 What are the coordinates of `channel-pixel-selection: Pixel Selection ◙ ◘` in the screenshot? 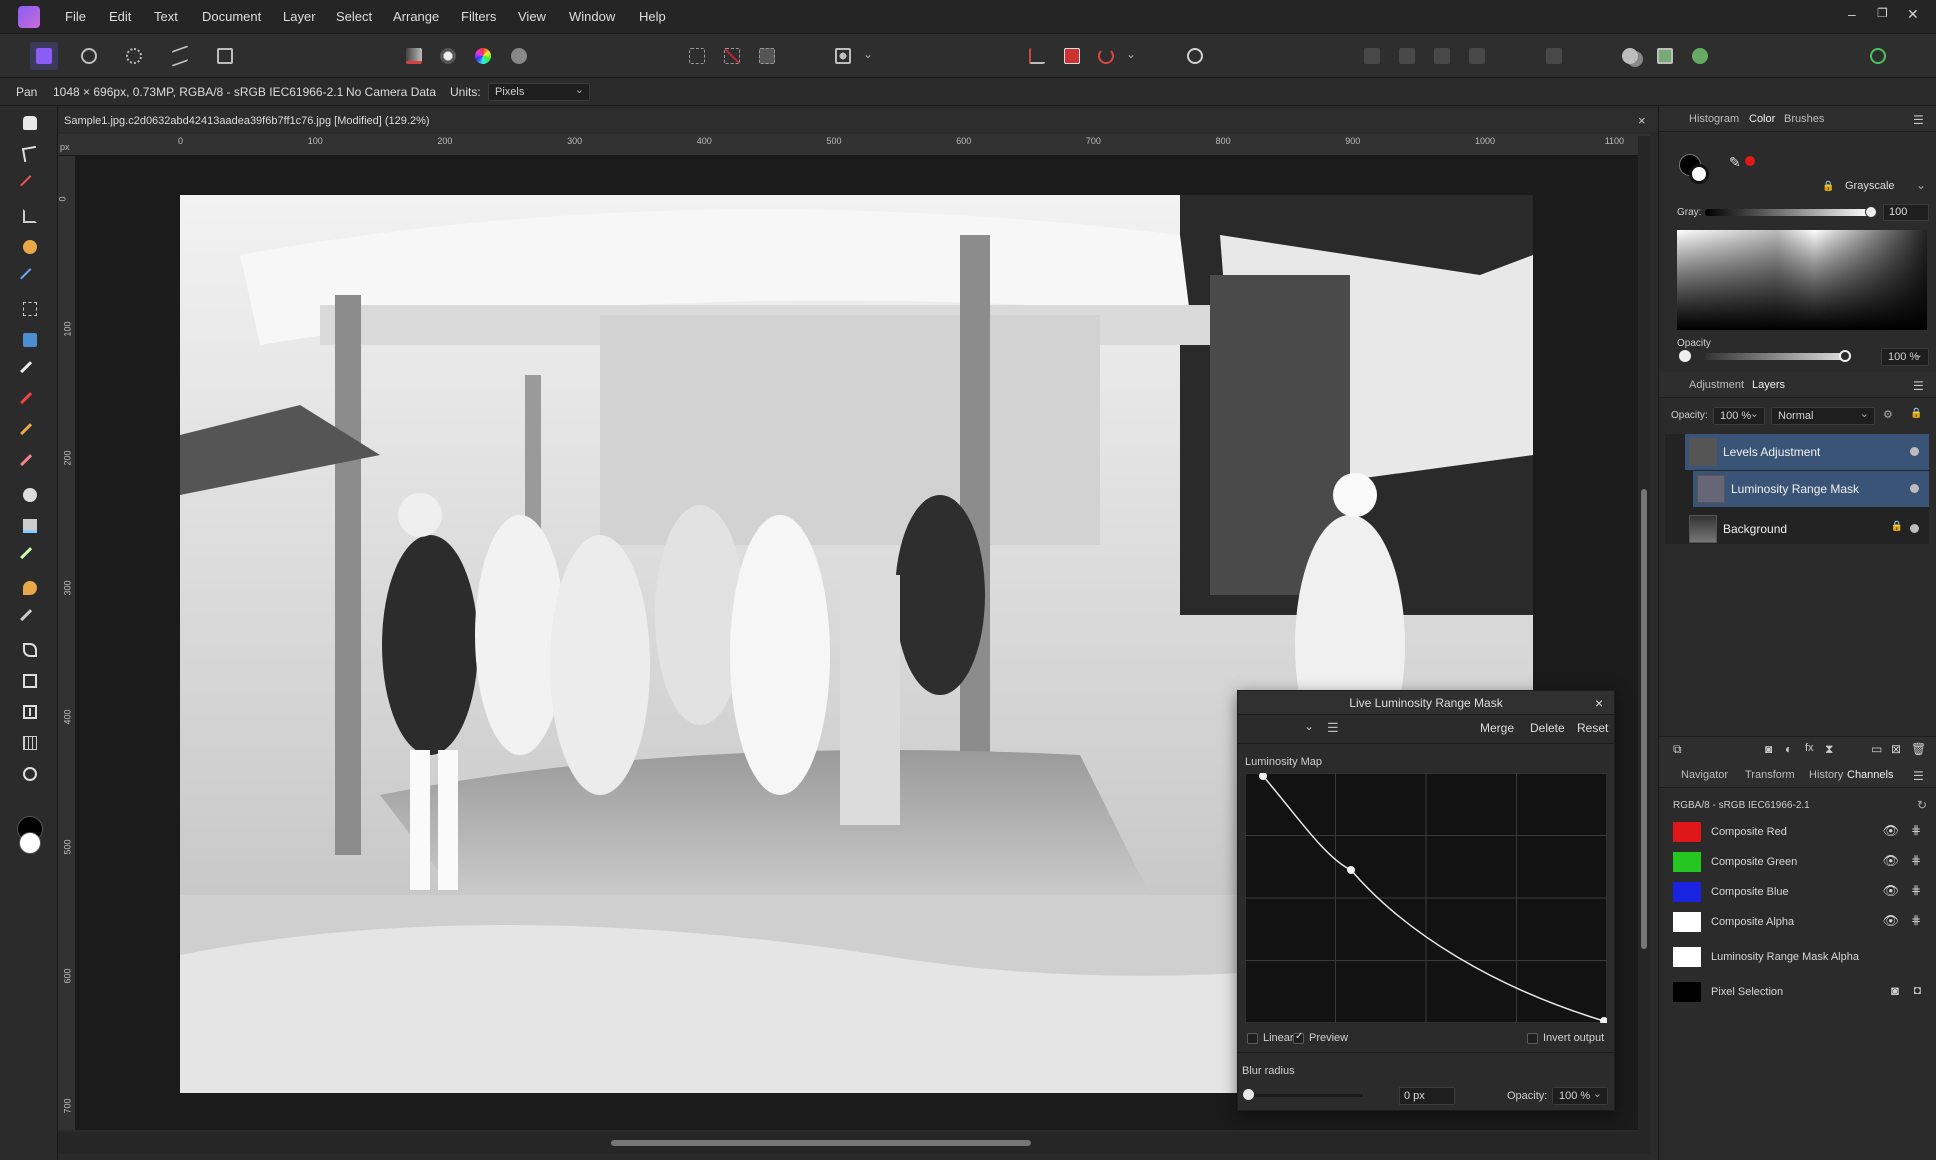 It's located at (1799, 992).